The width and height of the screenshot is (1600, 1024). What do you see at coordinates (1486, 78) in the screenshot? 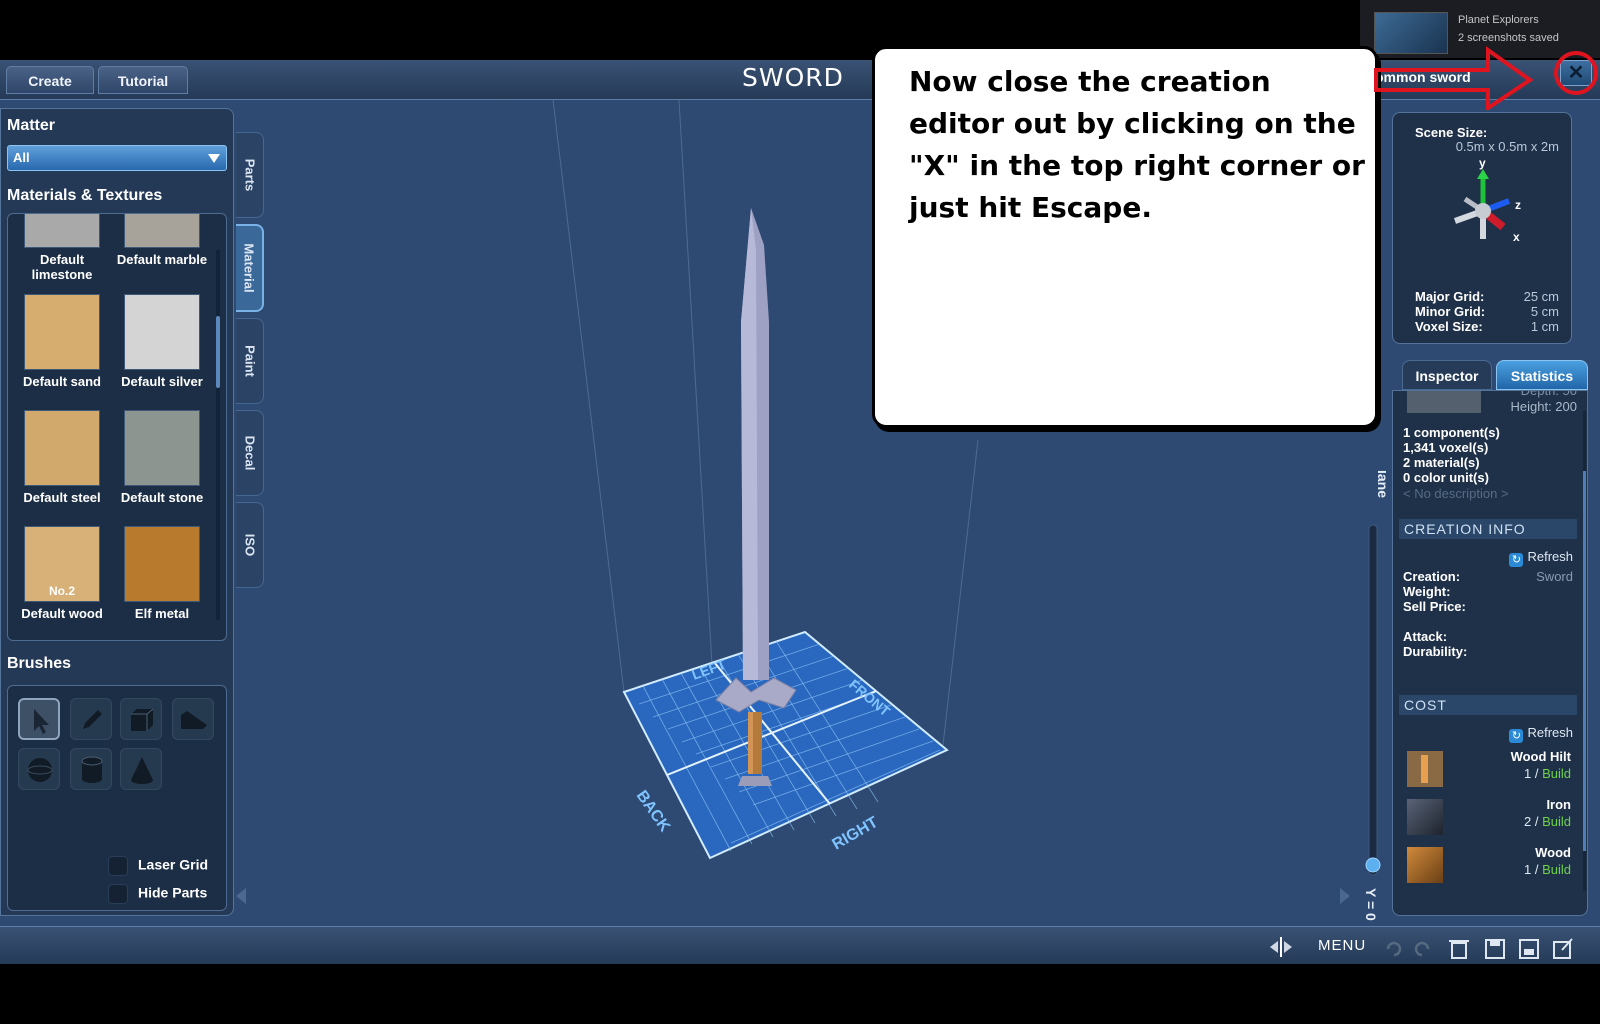
I see `red-arrow-annotation` at bounding box center [1486, 78].